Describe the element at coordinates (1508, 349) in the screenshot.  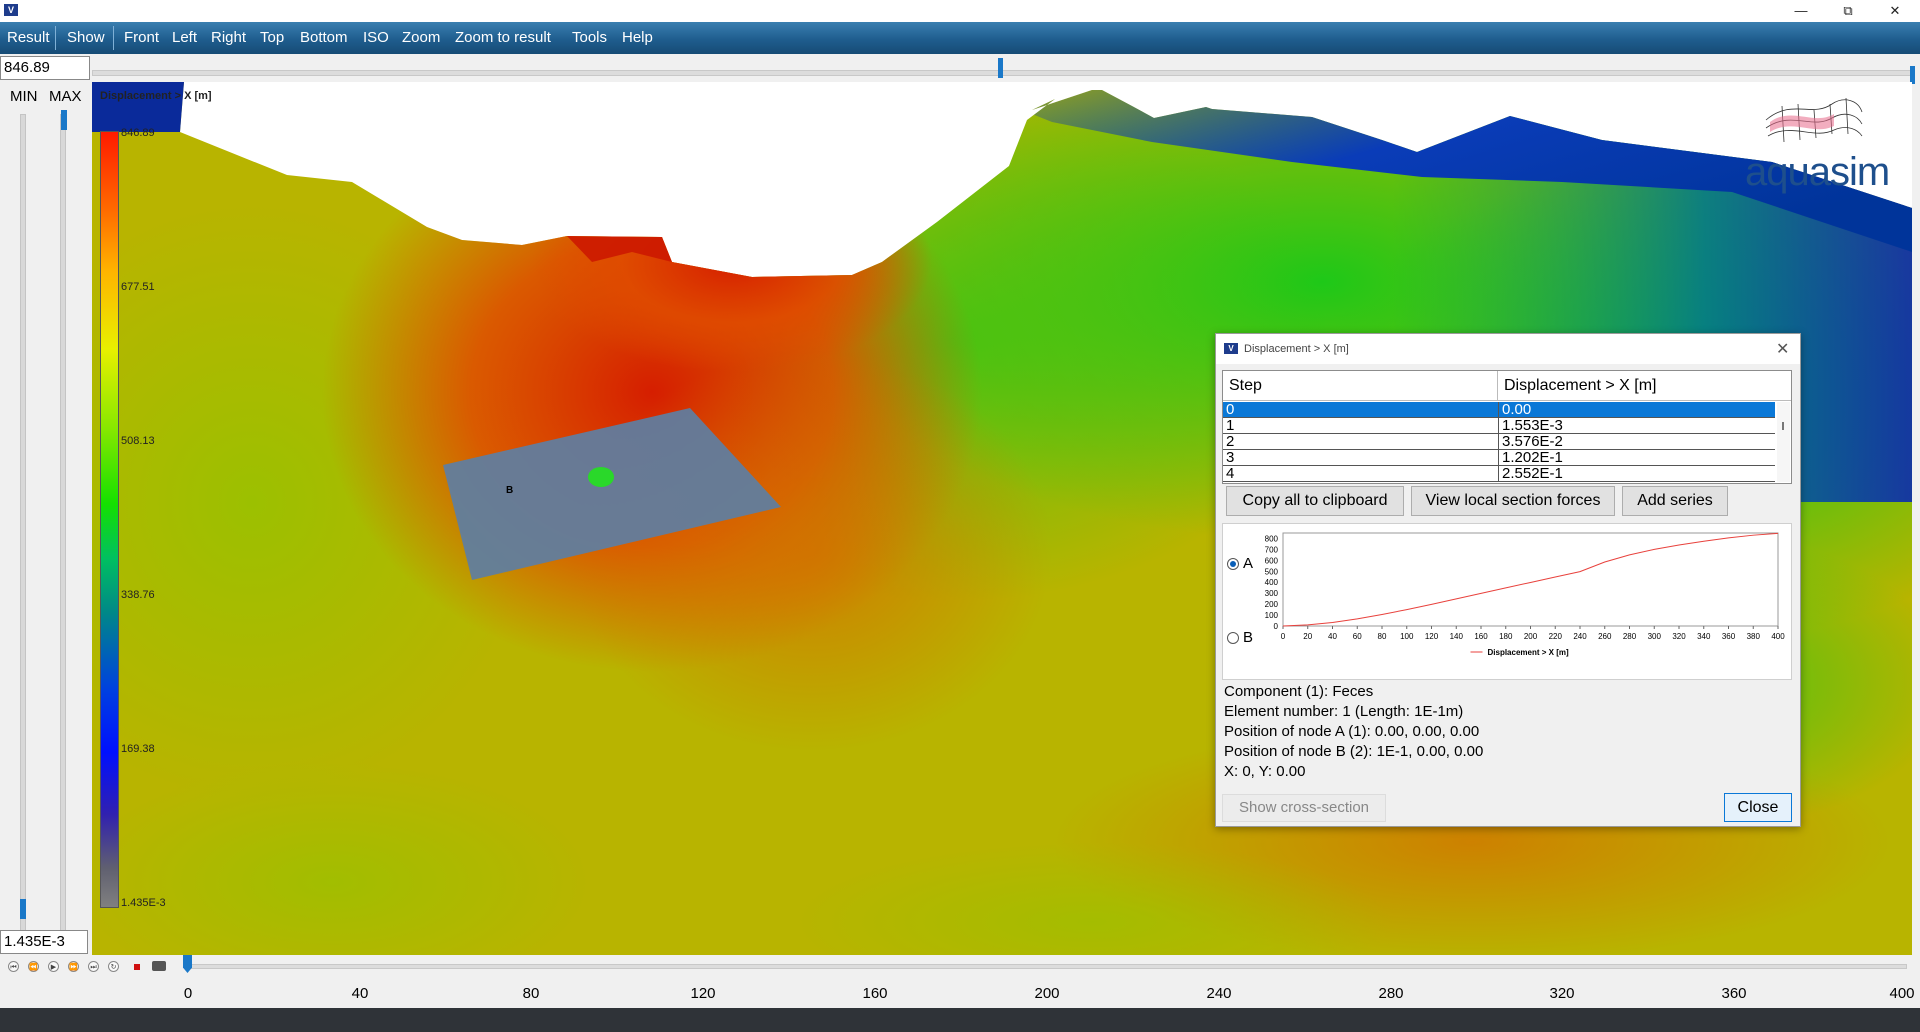
I see `dialog-title-bar: V Displacement > X [m] ✕` at that location.